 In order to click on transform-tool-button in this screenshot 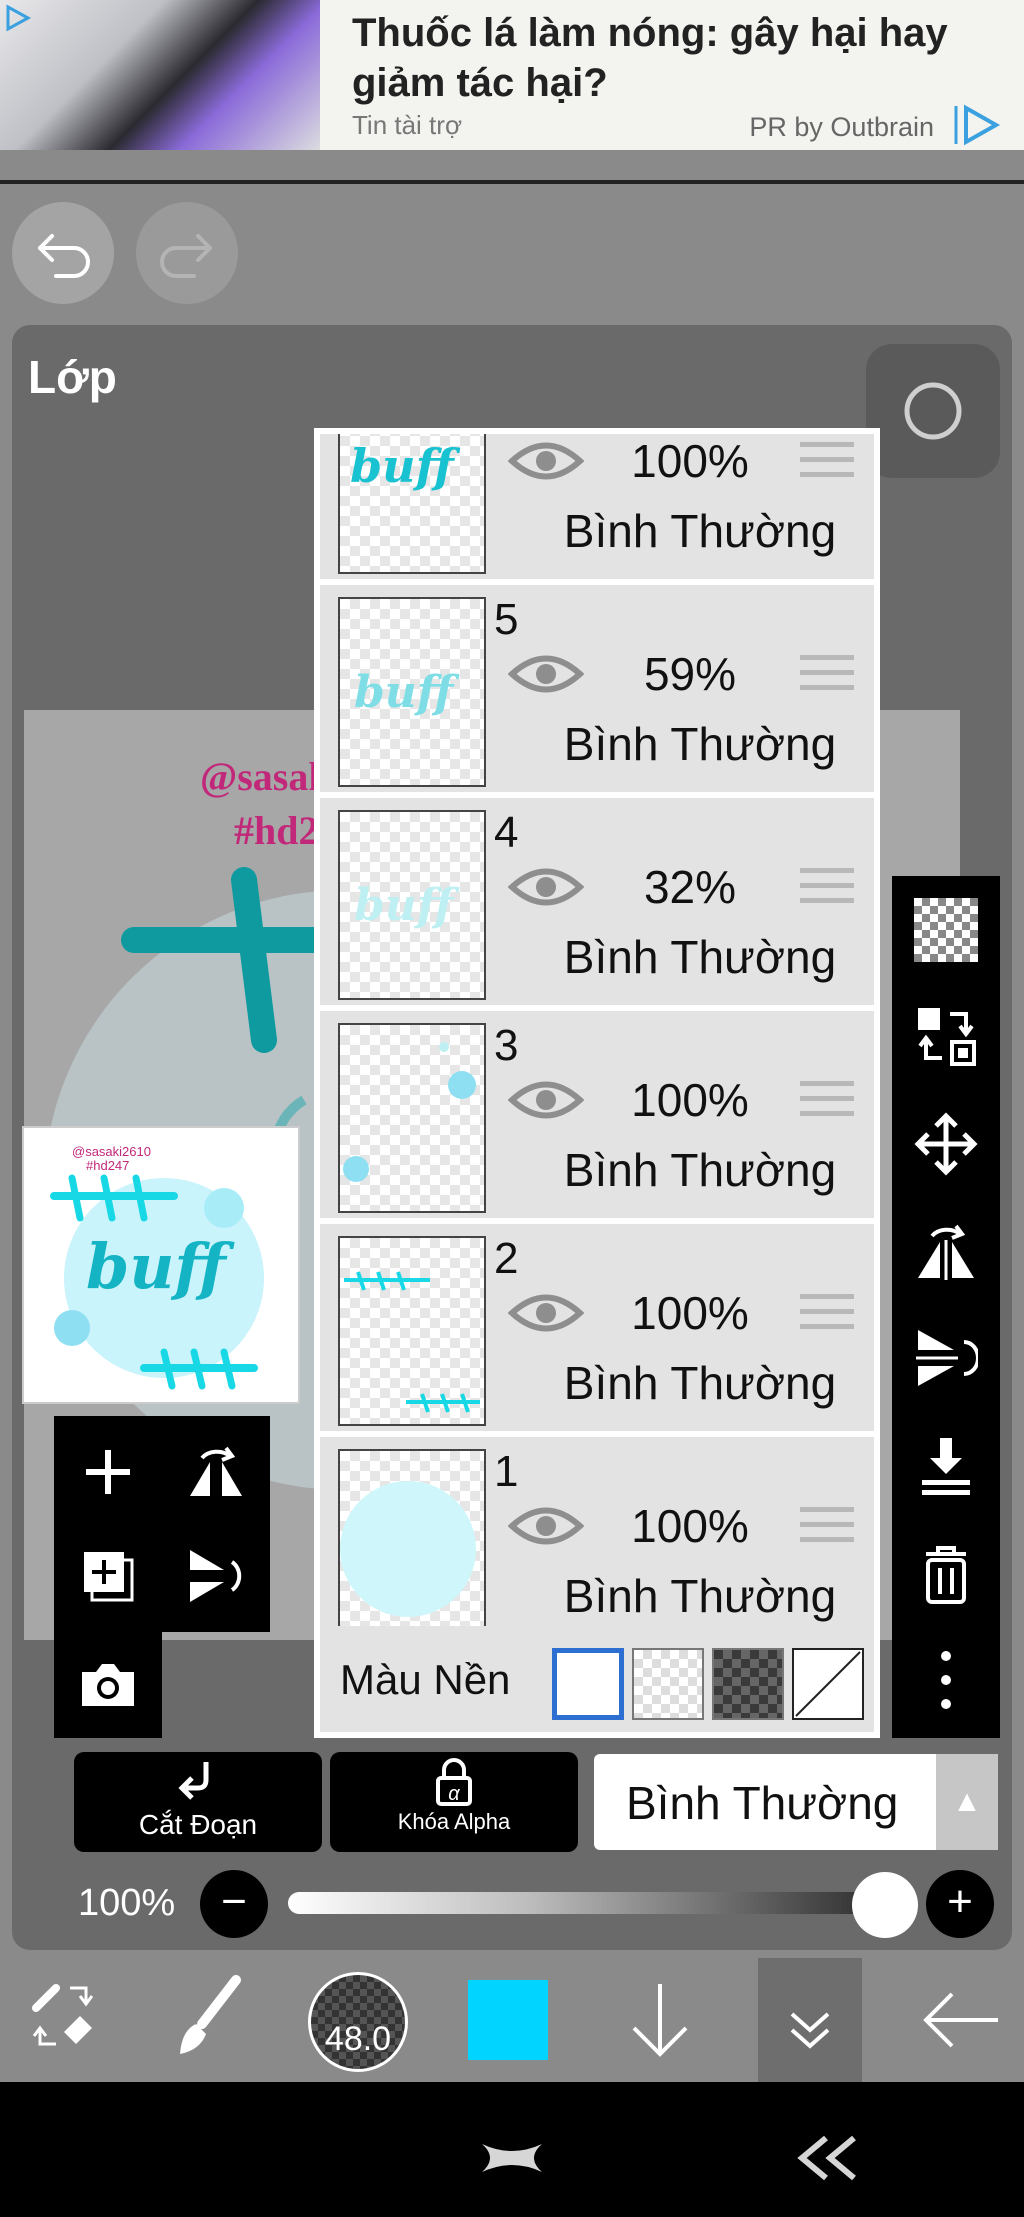, I will do `click(63, 2020)`.